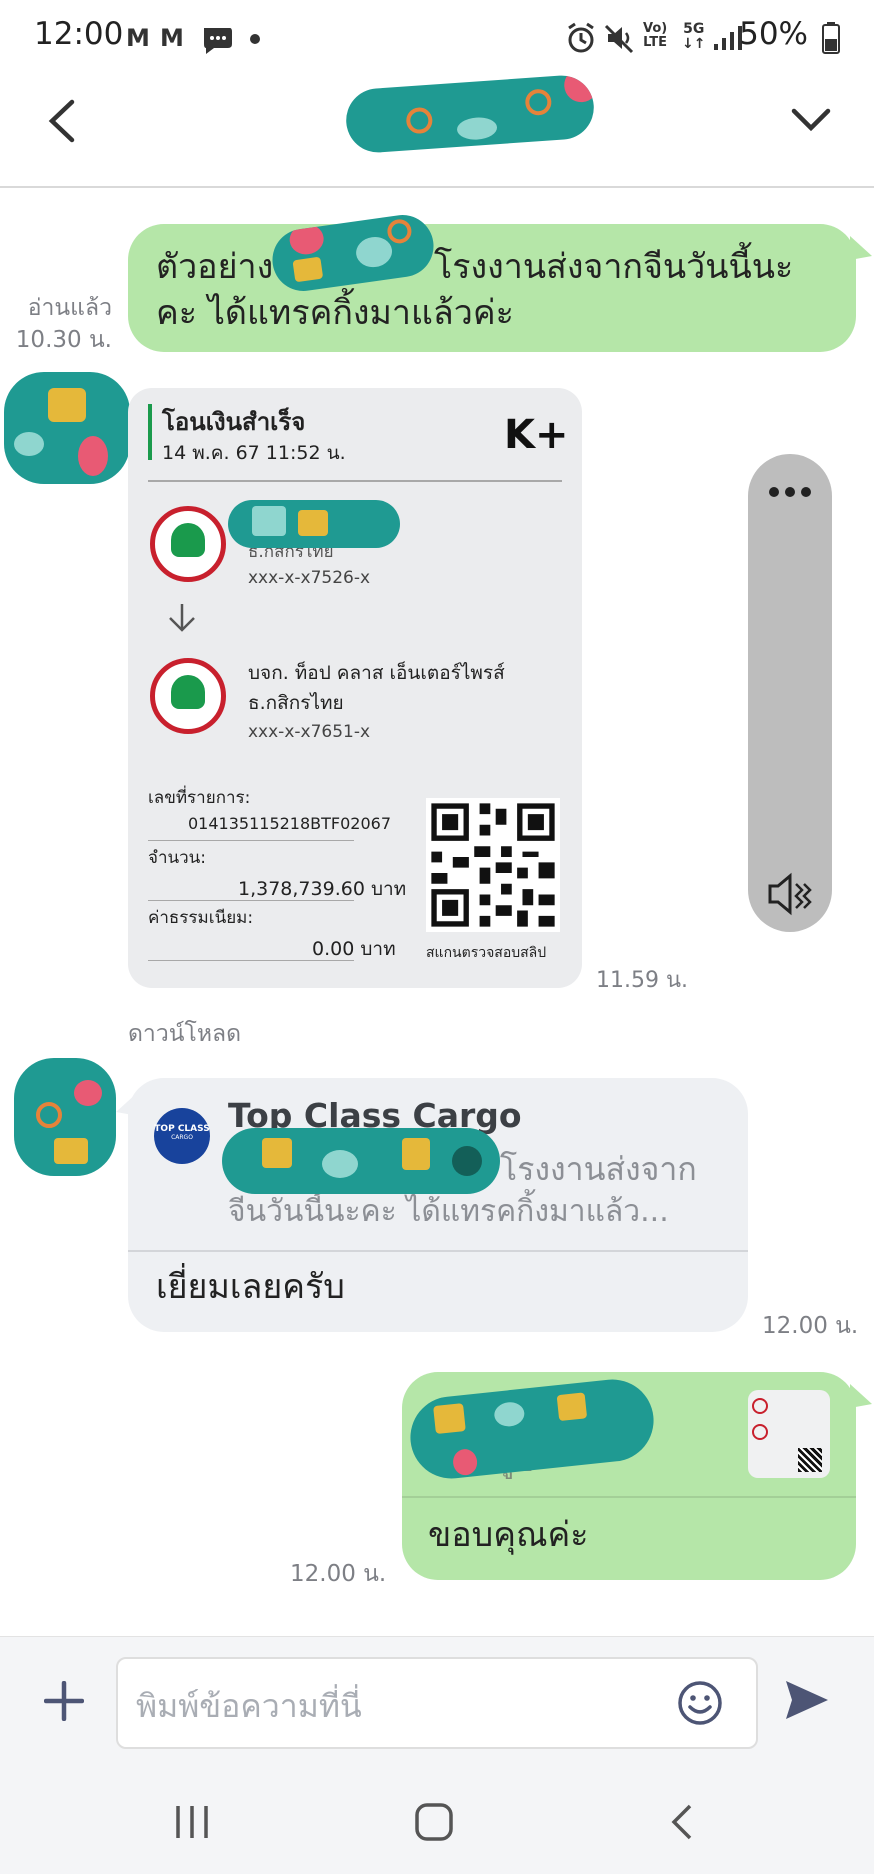 The width and height of the screenshot is (874, 1874). I want to click on send-icon, so click(807, 1700).